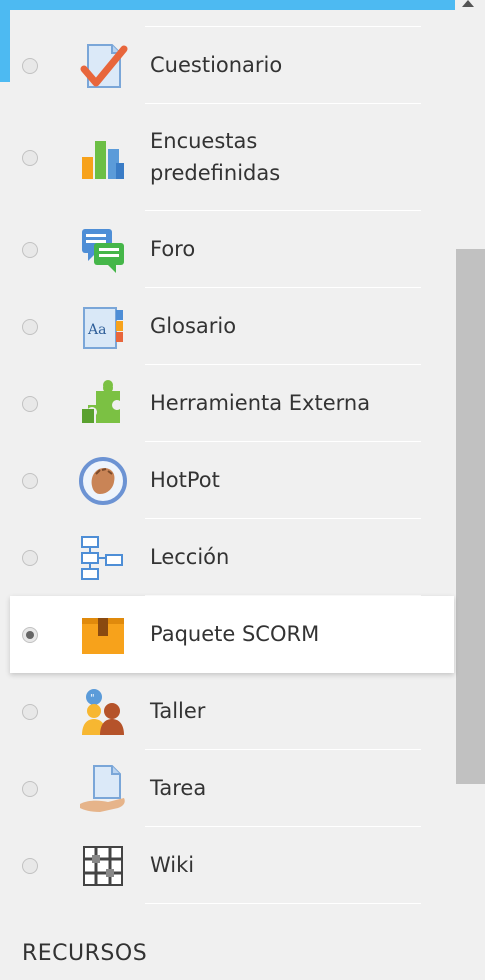 The image size is (485, 980). I want to click on activity-option-paquete-scorm: Paquete SCORM, so click(232, 634).